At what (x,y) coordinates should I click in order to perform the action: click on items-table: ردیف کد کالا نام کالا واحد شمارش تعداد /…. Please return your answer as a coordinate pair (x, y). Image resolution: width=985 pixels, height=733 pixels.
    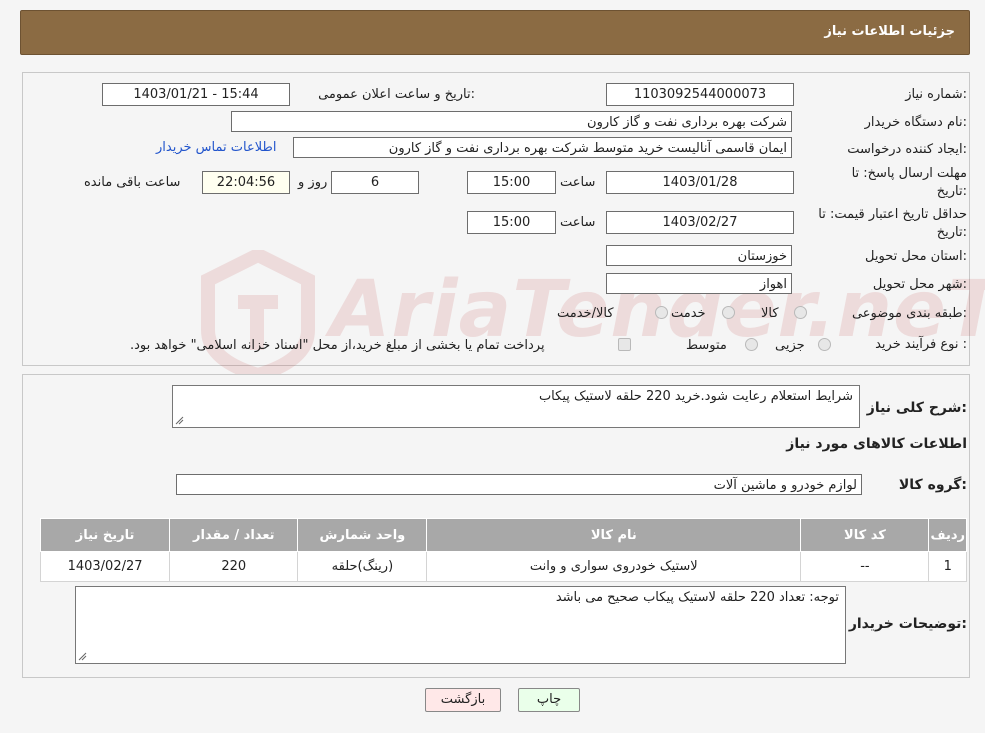
    Looking at the image, I should click on (503, 550).